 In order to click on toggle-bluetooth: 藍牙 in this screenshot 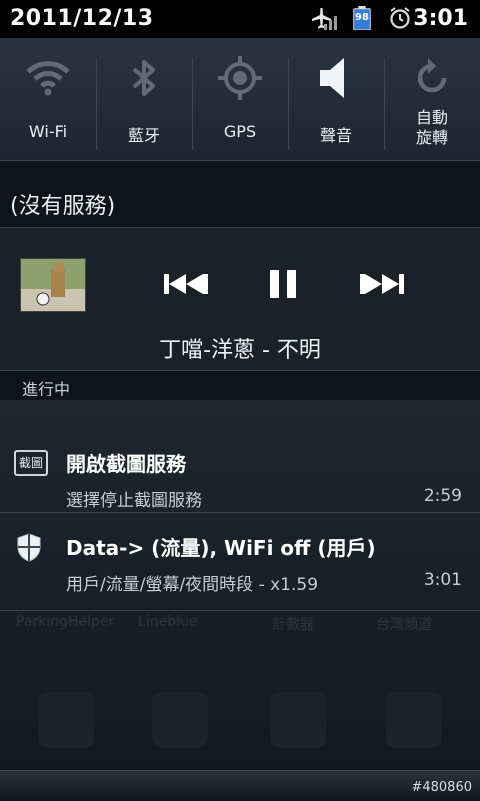, I will do `click(144, 99)`.